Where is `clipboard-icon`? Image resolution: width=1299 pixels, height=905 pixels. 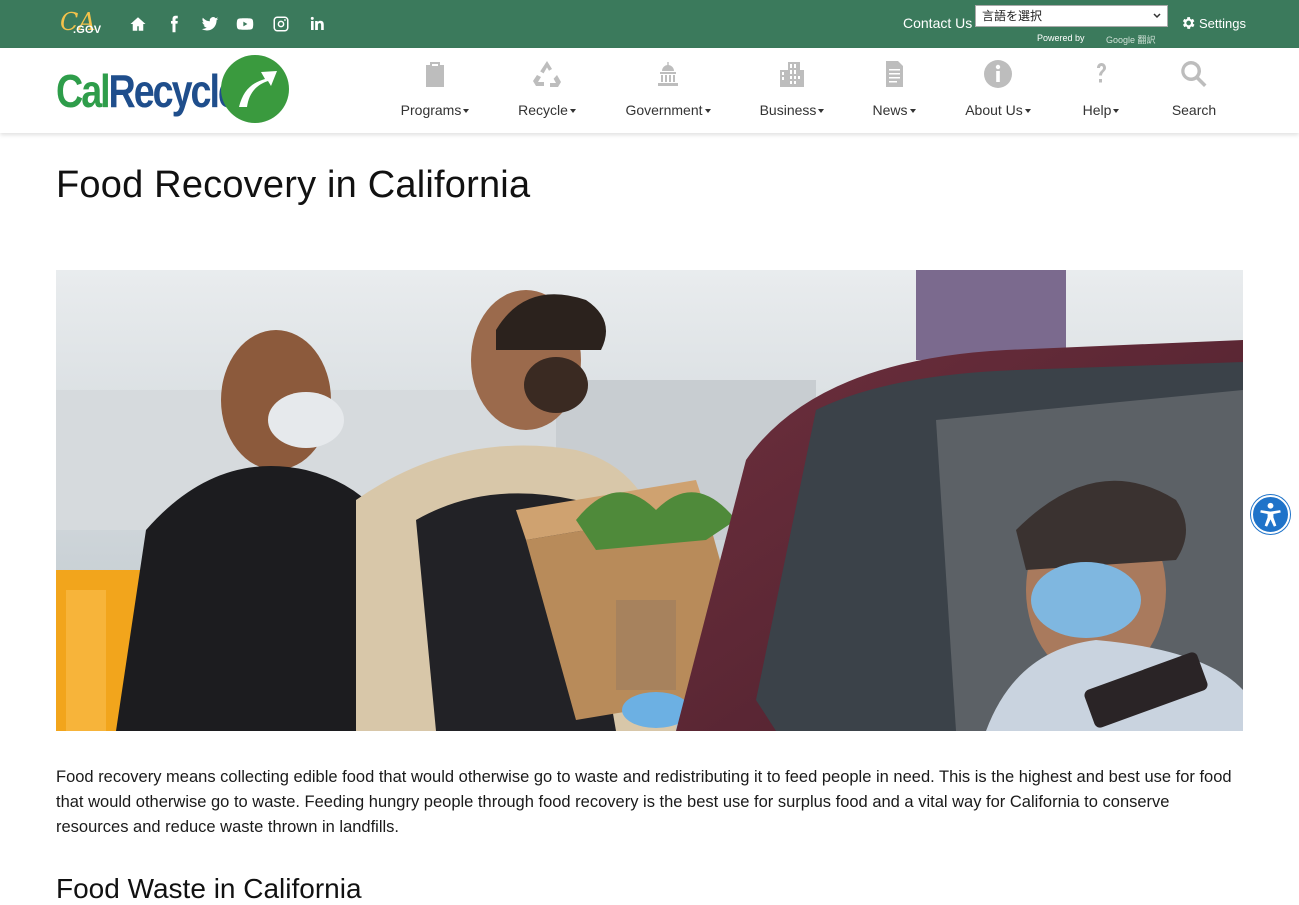
clipboard-icon is located at coordinates (435, 74).